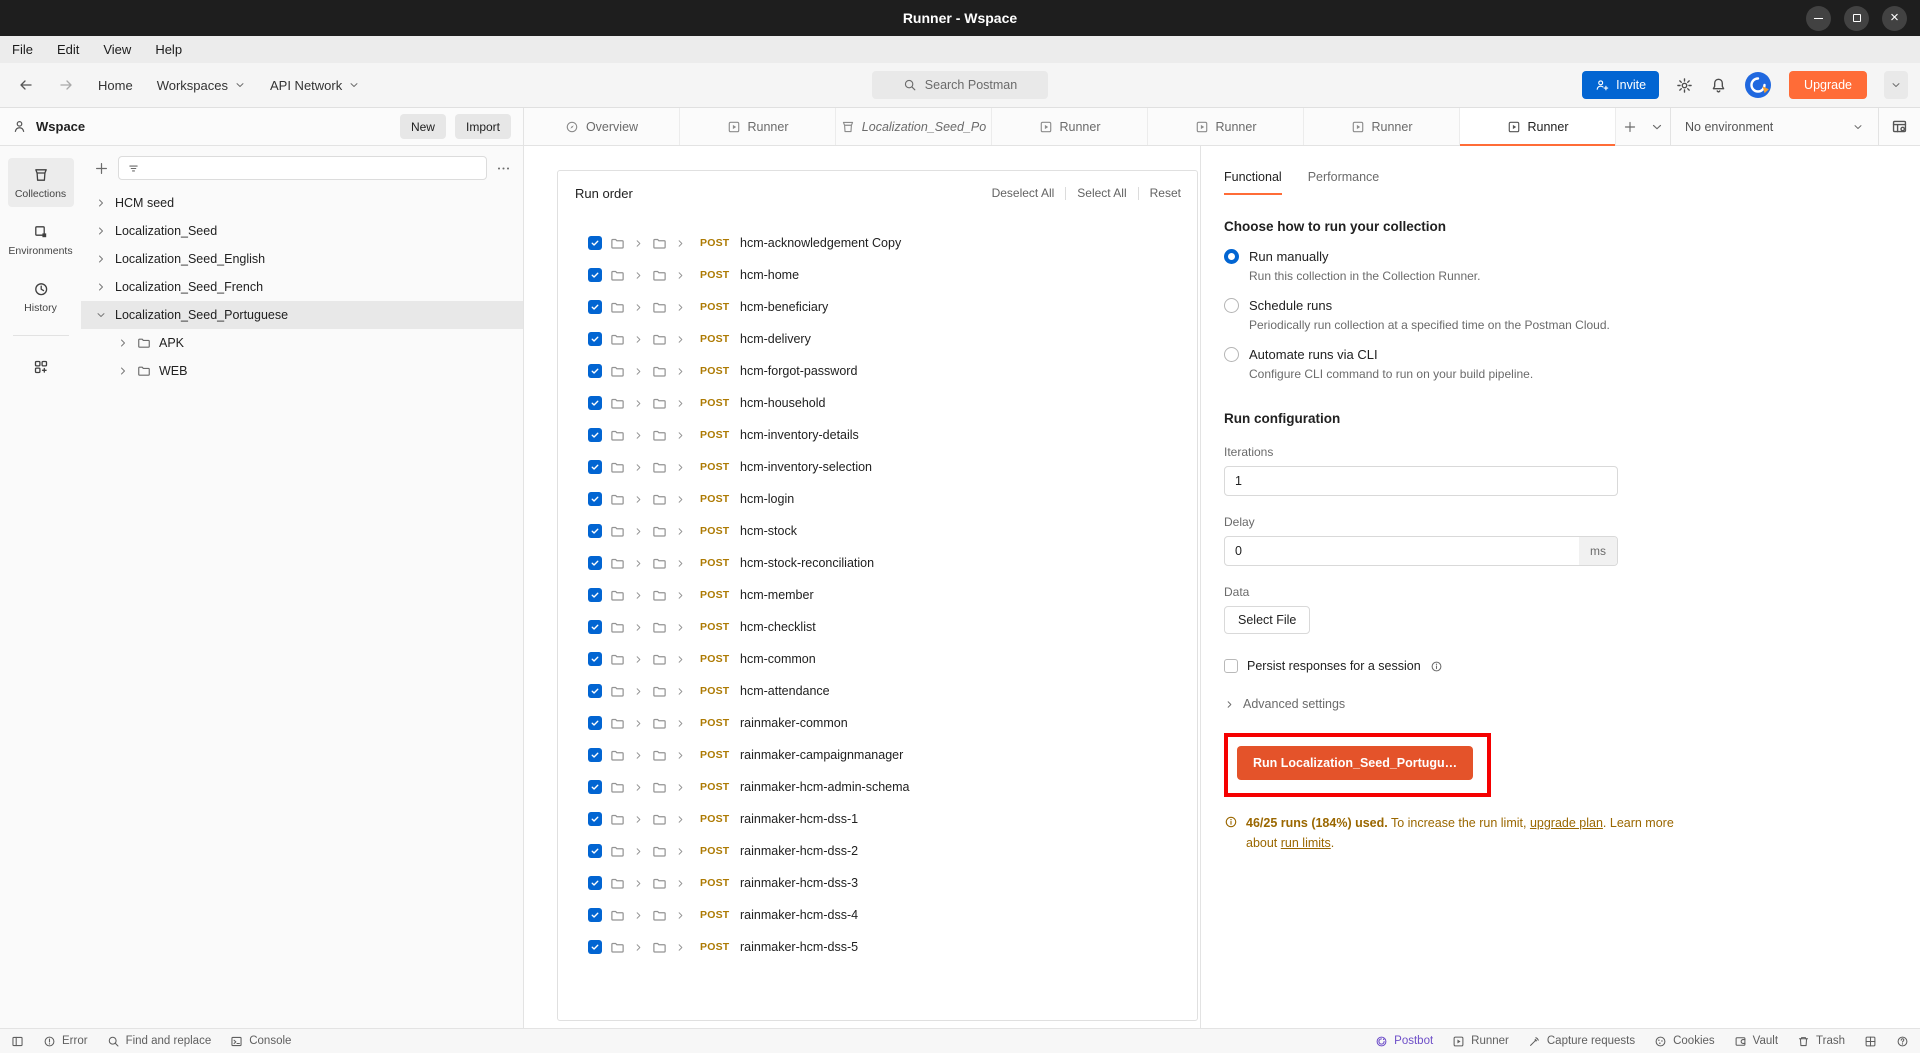  I want to click on iterations-input, so click(1421, 481).